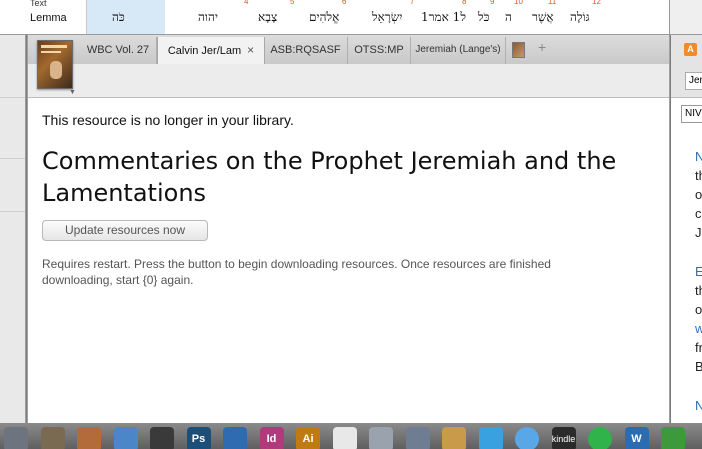  Describe the element at coordinates (698, 213) in the screenshot. I see `right-panel-line: c` at that location.